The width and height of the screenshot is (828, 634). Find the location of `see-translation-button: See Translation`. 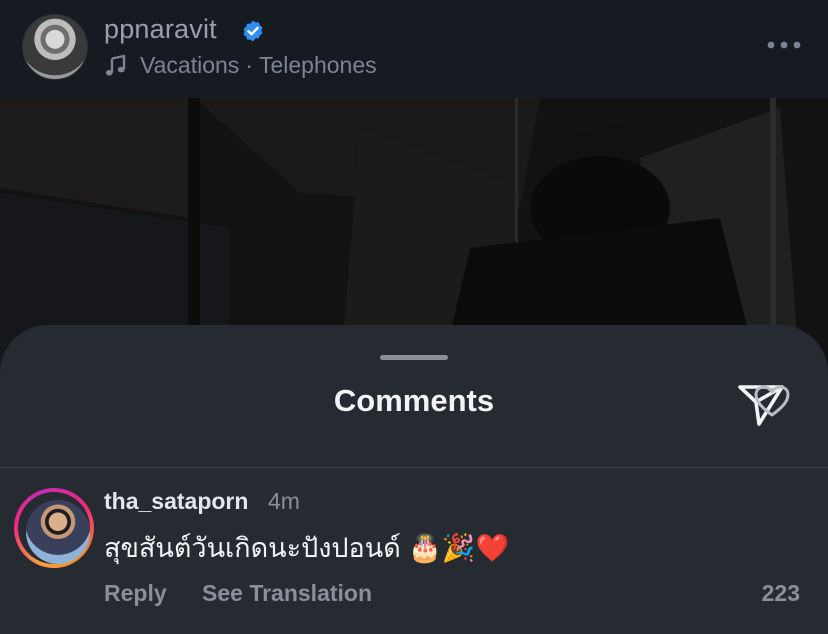

see-translation-button: See Translation is located at coordinates (287, 593).